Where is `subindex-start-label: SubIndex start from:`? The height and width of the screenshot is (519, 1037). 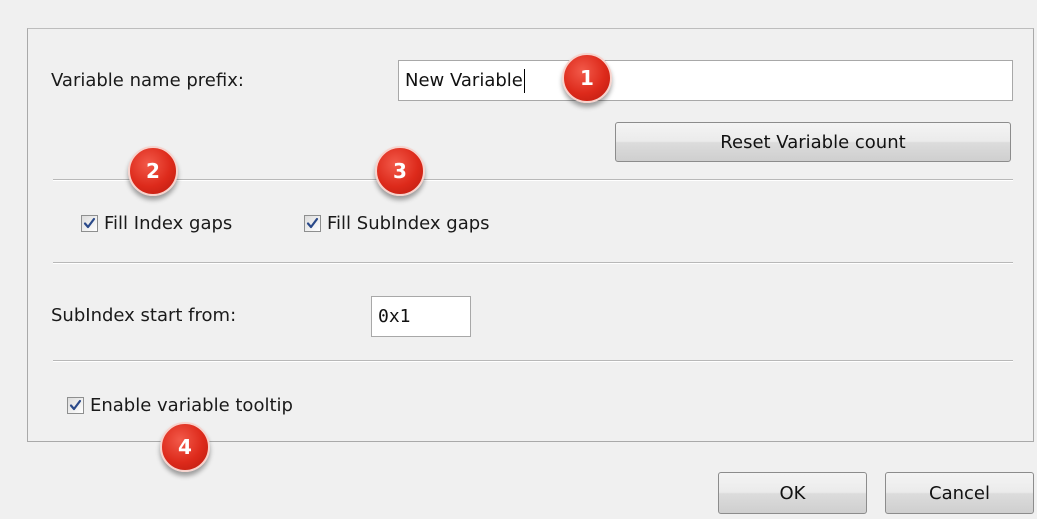 subindex-start-label: SubIndex start from: is located at coordinates (144, 315).